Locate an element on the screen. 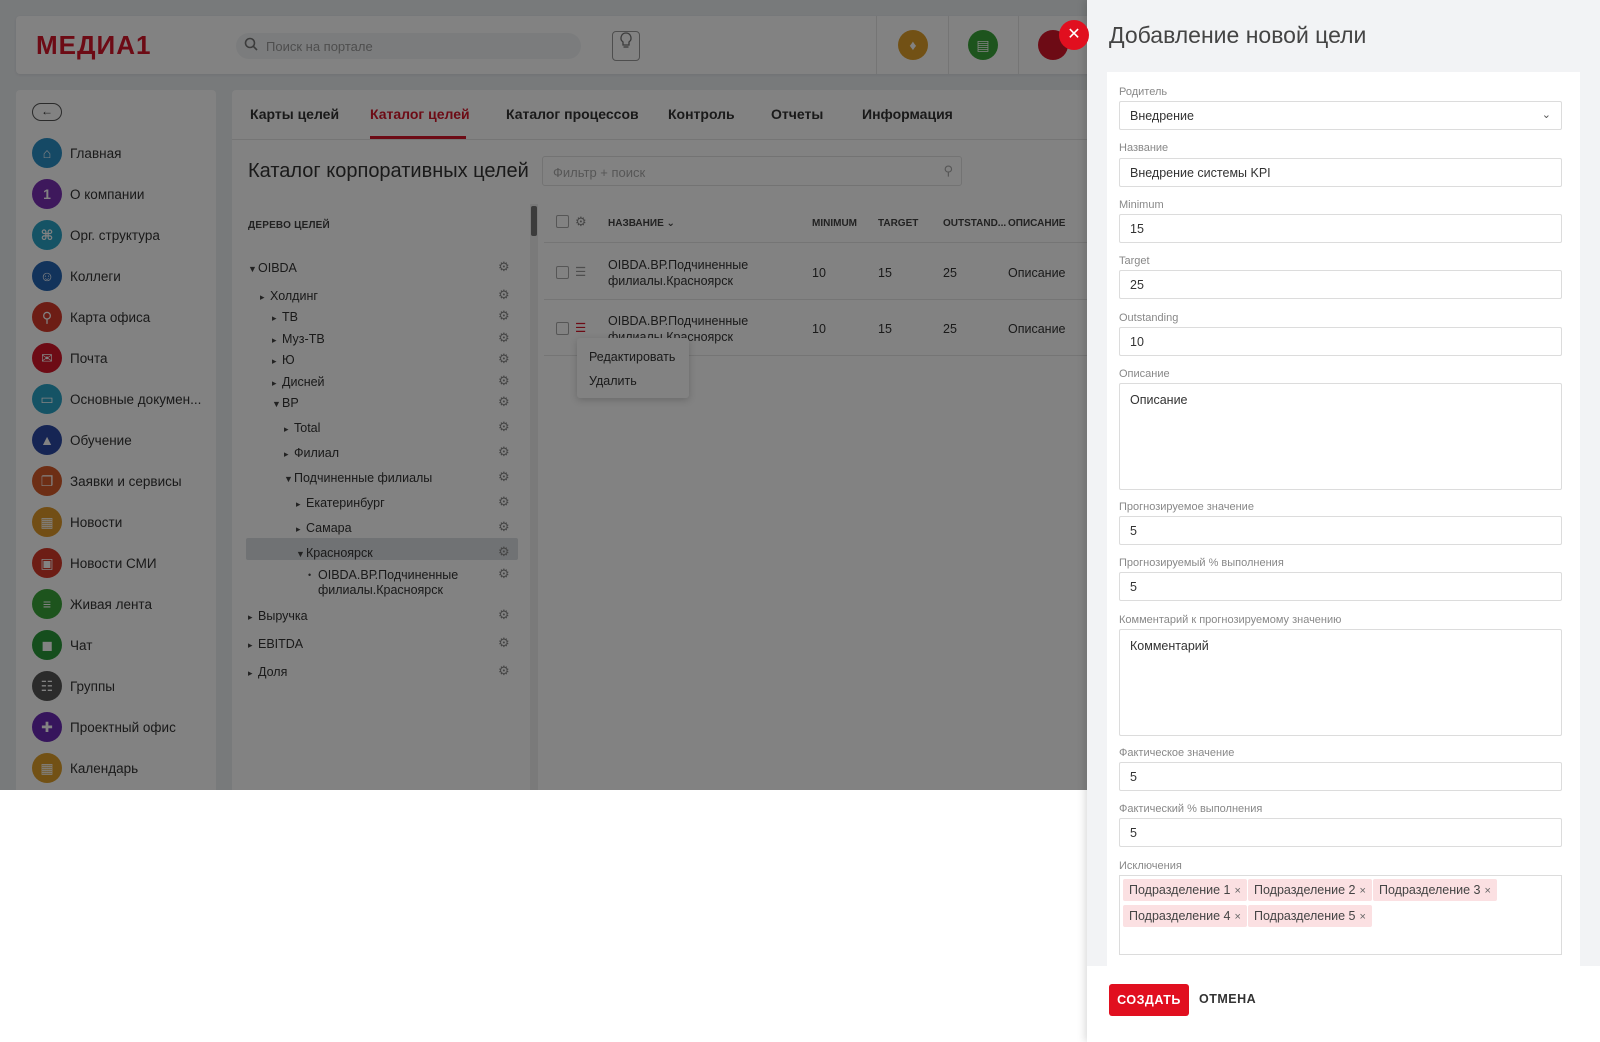  cancel-button: ОТМЕНА is located at coordinates (1227, 999).